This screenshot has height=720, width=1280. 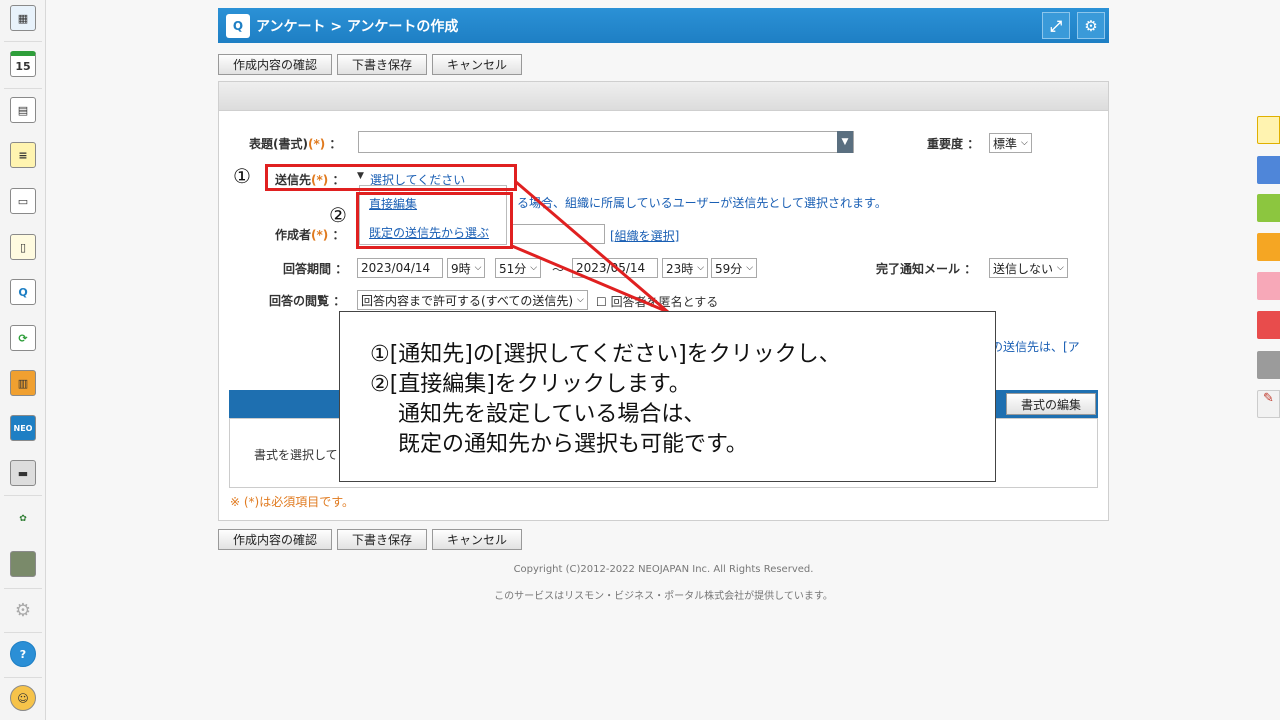 I want to click on callout-line-1: ①[通知先]の[選択してください]をクリックし、, so click(x=605, y=354).